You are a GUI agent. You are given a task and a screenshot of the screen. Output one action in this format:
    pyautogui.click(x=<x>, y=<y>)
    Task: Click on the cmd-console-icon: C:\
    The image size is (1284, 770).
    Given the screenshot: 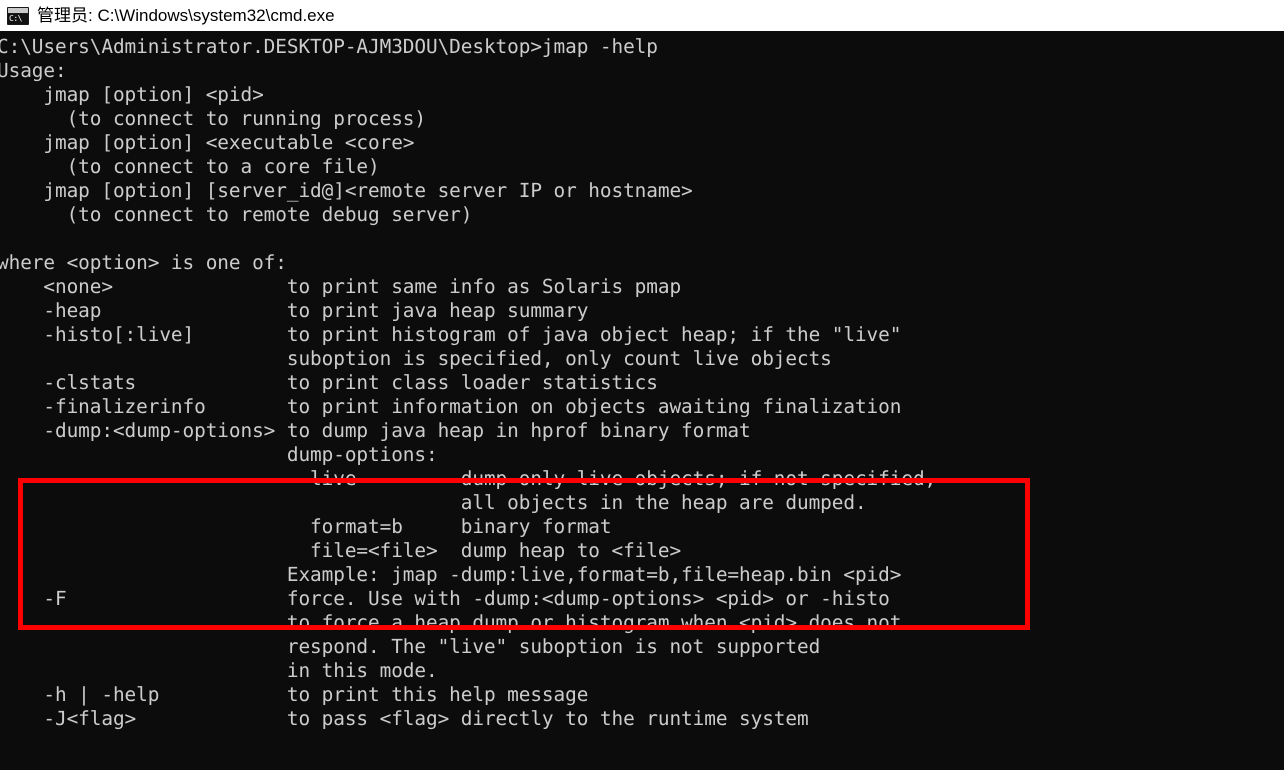 What is the action you would take?
    pyautogui.click(x=18, y=15)
    